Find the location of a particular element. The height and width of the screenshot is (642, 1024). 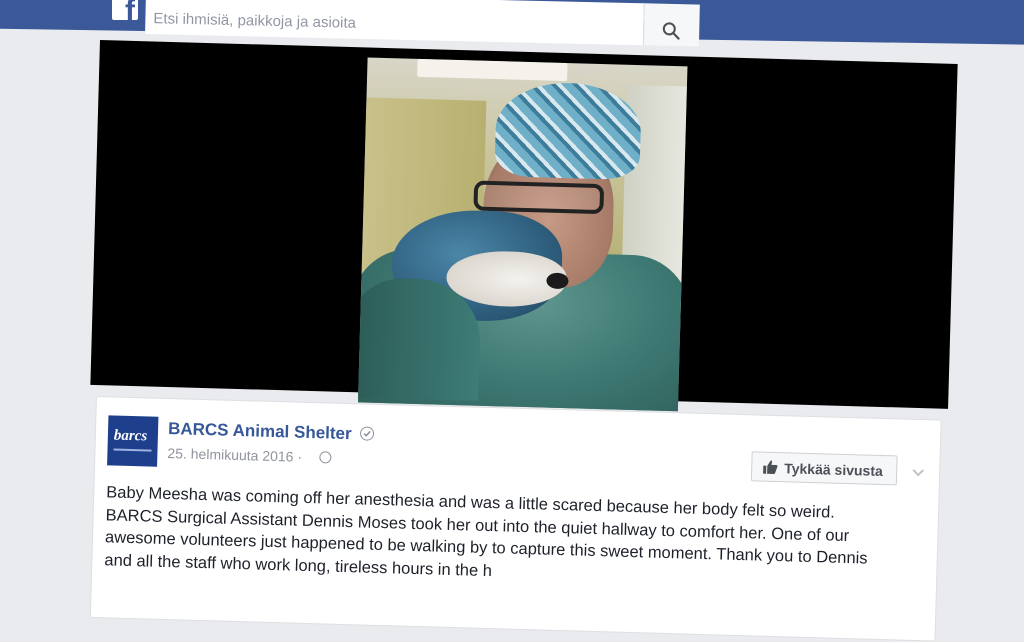

chevron-down-icon is located at coordinates (918, 473).